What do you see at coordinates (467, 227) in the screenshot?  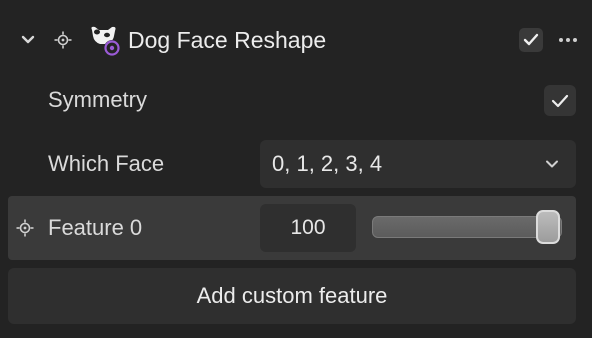 I see `feature-slider-track` at bounding box center [467, 227].